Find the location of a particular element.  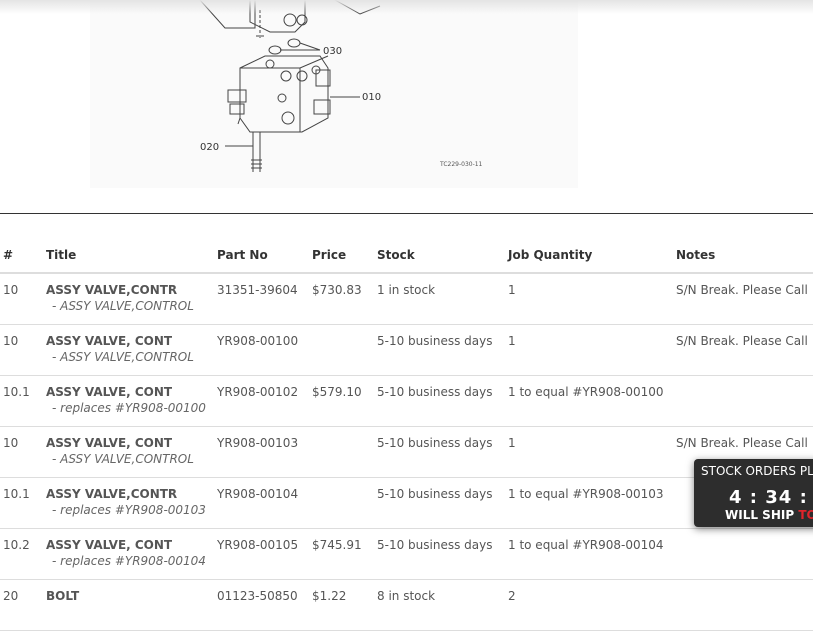

row-job-quantity: 1 to equal #YR908-00103 is located at coordinates (592, 503).